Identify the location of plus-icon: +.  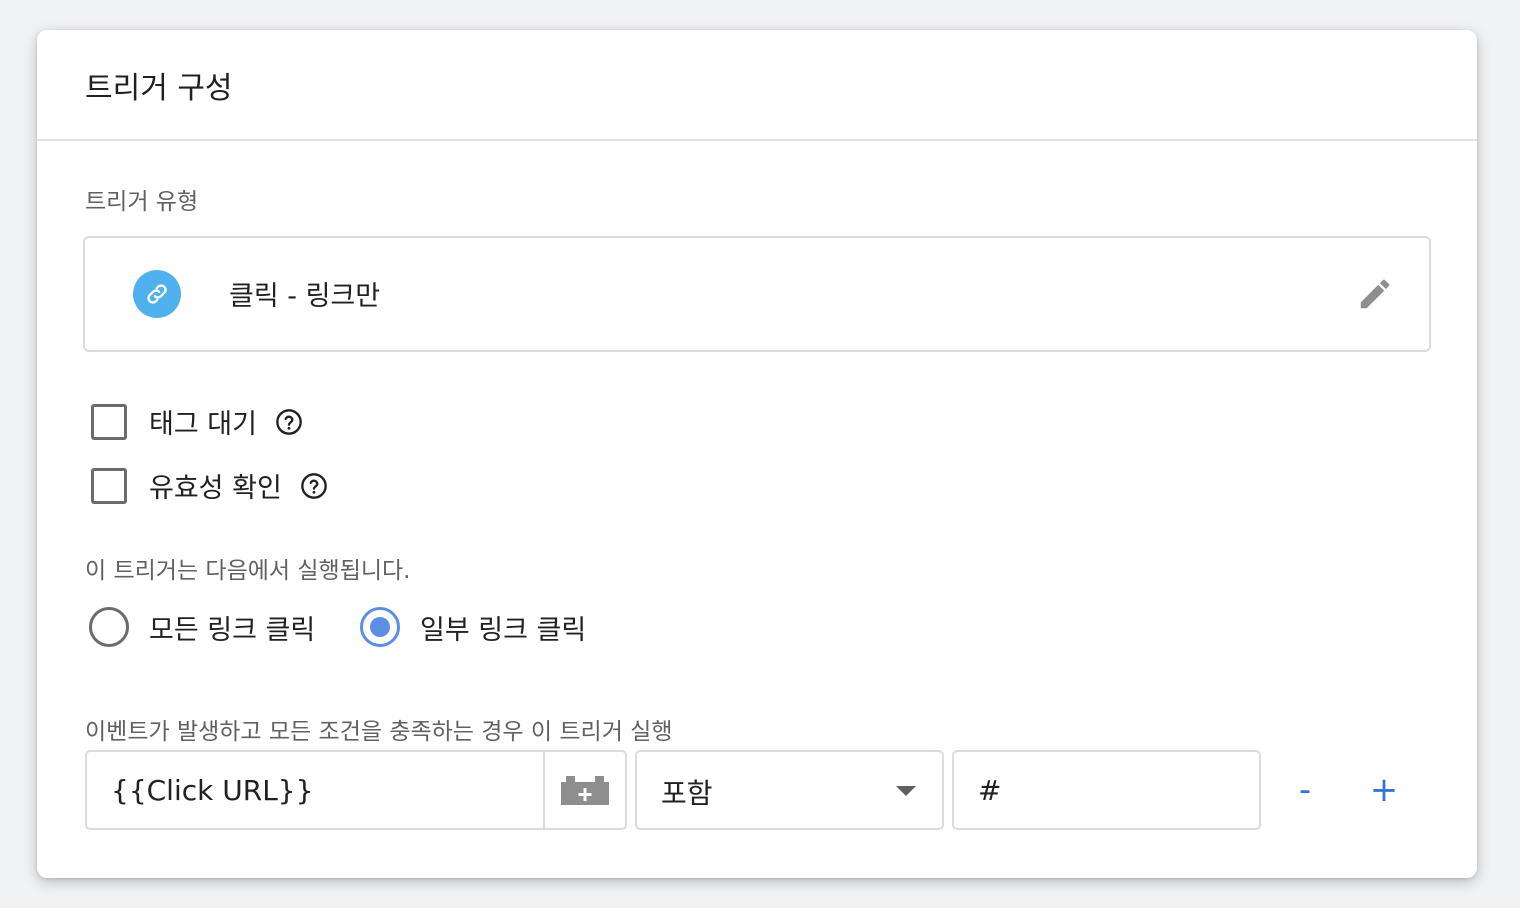
(1384, 790).